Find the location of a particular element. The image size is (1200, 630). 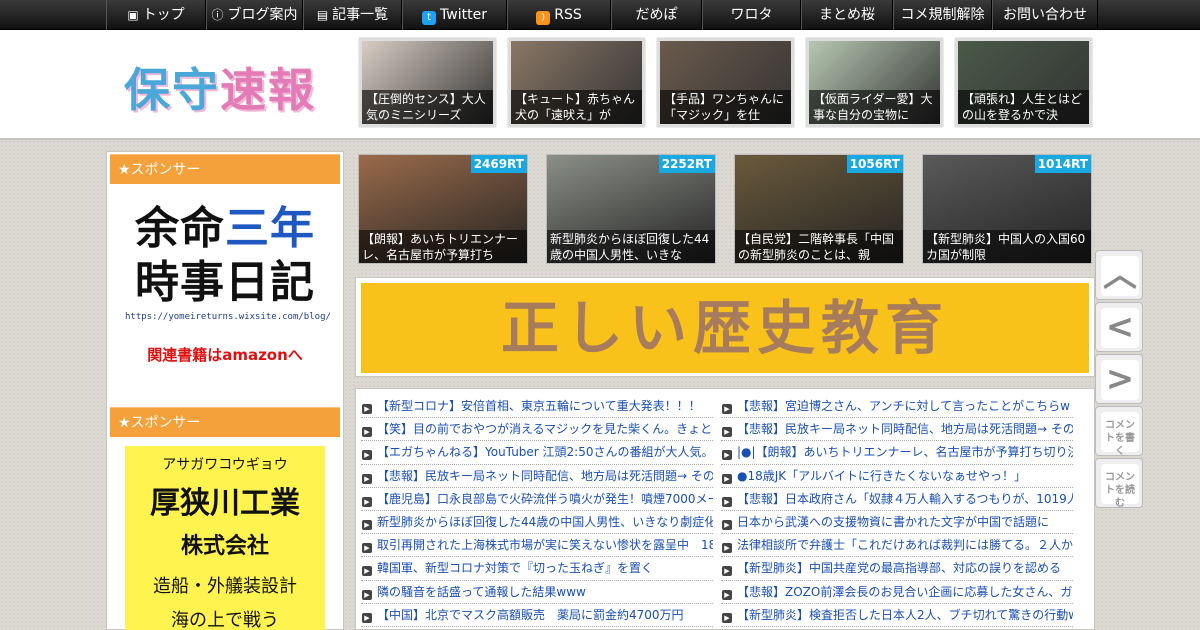

article-link: ▶ 【新型肺炎】中国共産党の最高指導部、対応の誤りを認める is located at coordinates (897, 569).